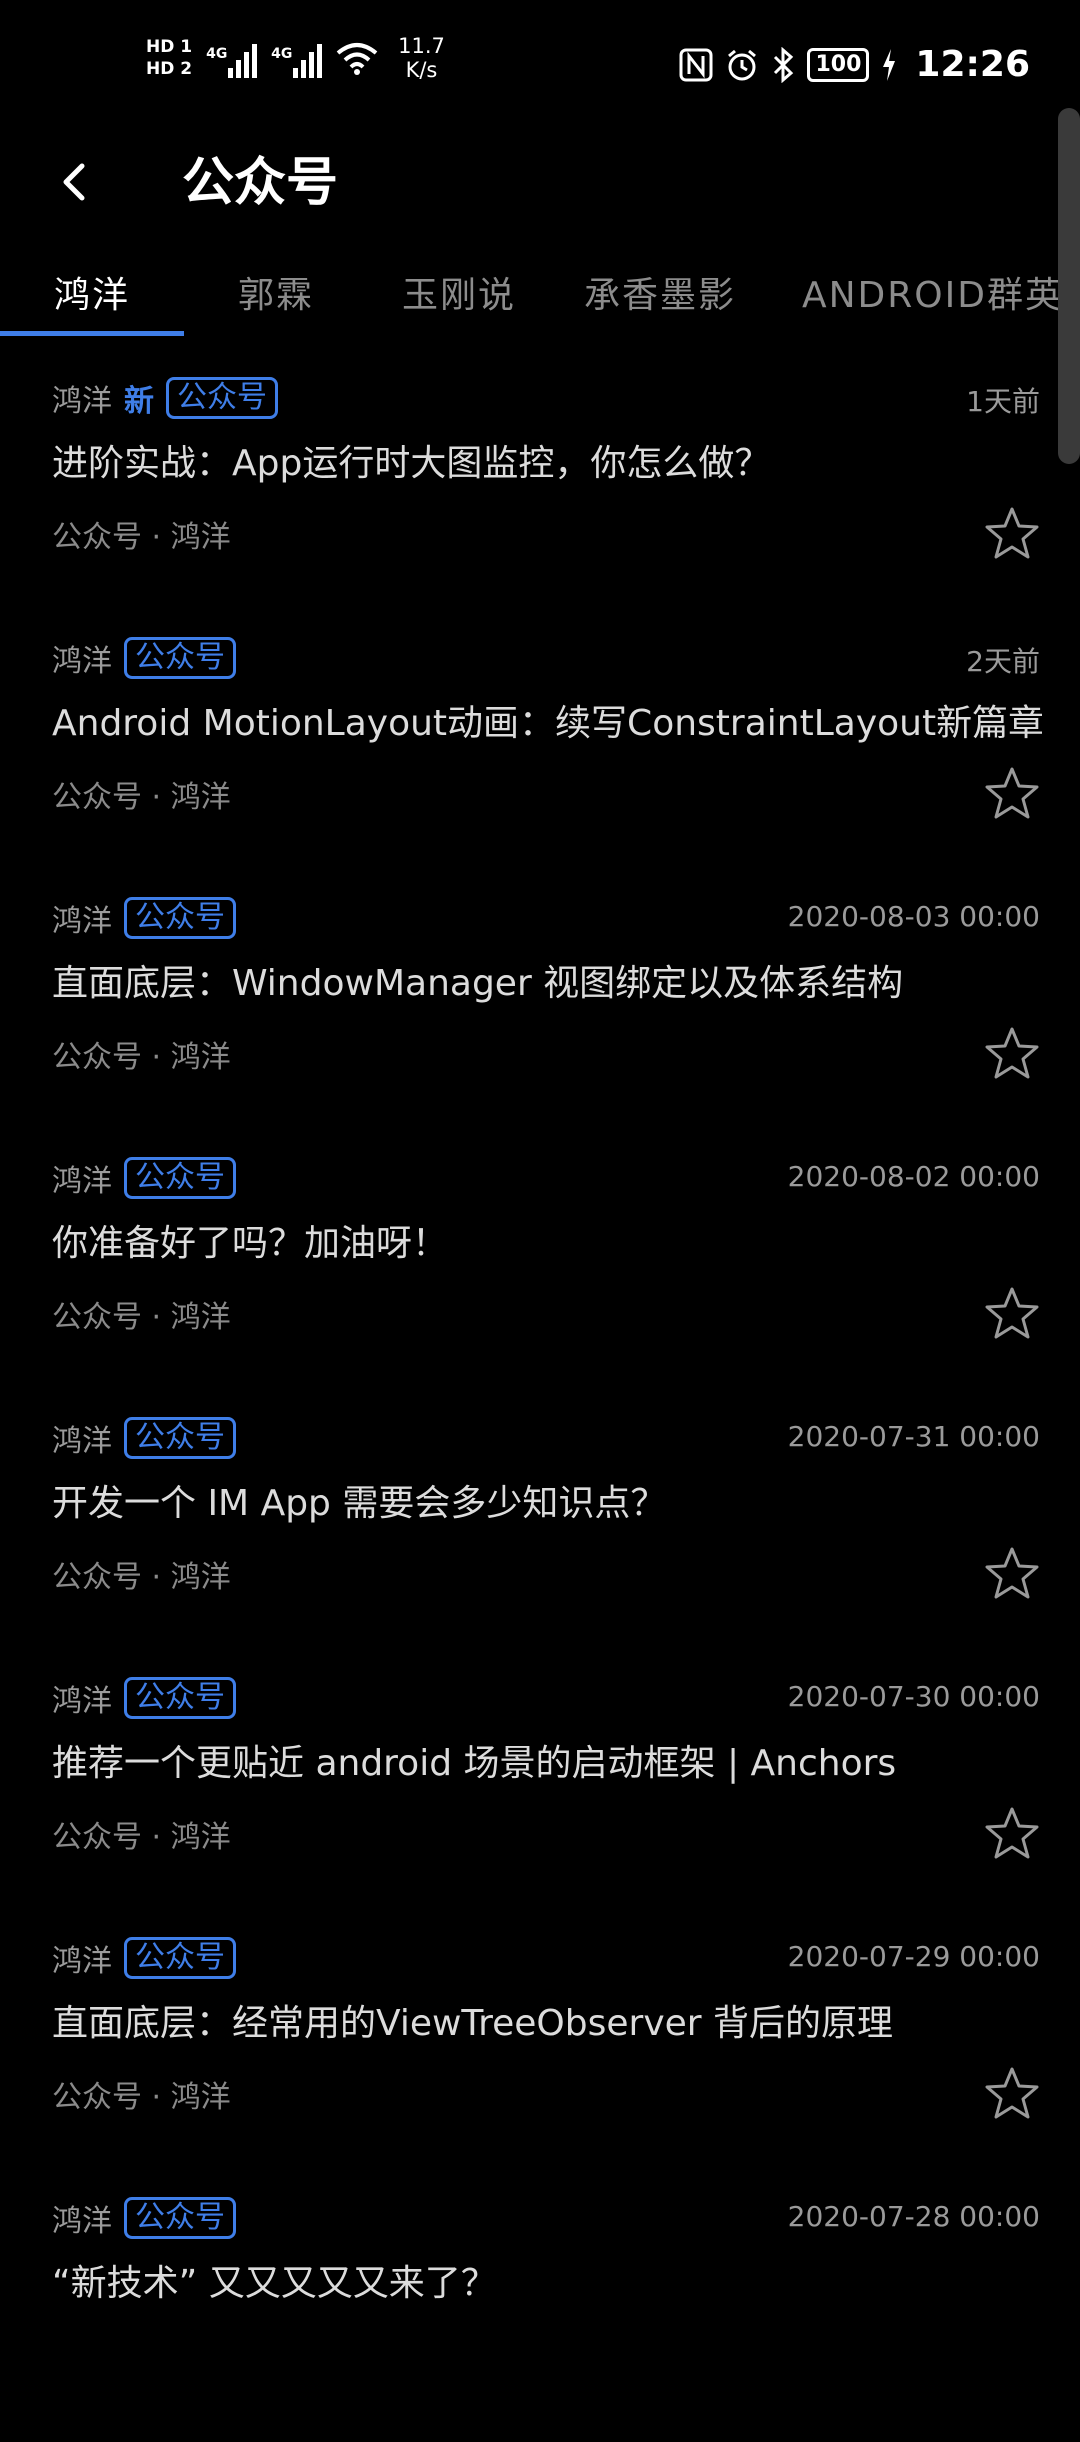 This screenshot has width=1080, height=2442. What do you see at coordinates (913, 1956) in the screenshot?
I see `publish-date: 2020-07-29 00:00` at bounding box center [913, 1956].